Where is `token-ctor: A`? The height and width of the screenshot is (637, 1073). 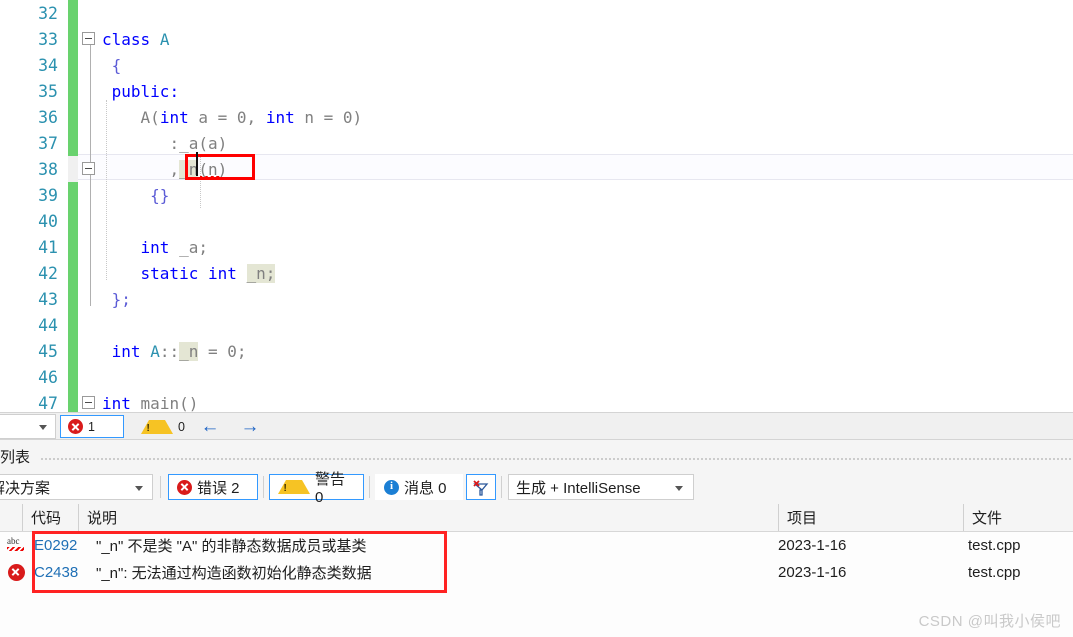 token-ctor: A is located at coordinates (145, 117).